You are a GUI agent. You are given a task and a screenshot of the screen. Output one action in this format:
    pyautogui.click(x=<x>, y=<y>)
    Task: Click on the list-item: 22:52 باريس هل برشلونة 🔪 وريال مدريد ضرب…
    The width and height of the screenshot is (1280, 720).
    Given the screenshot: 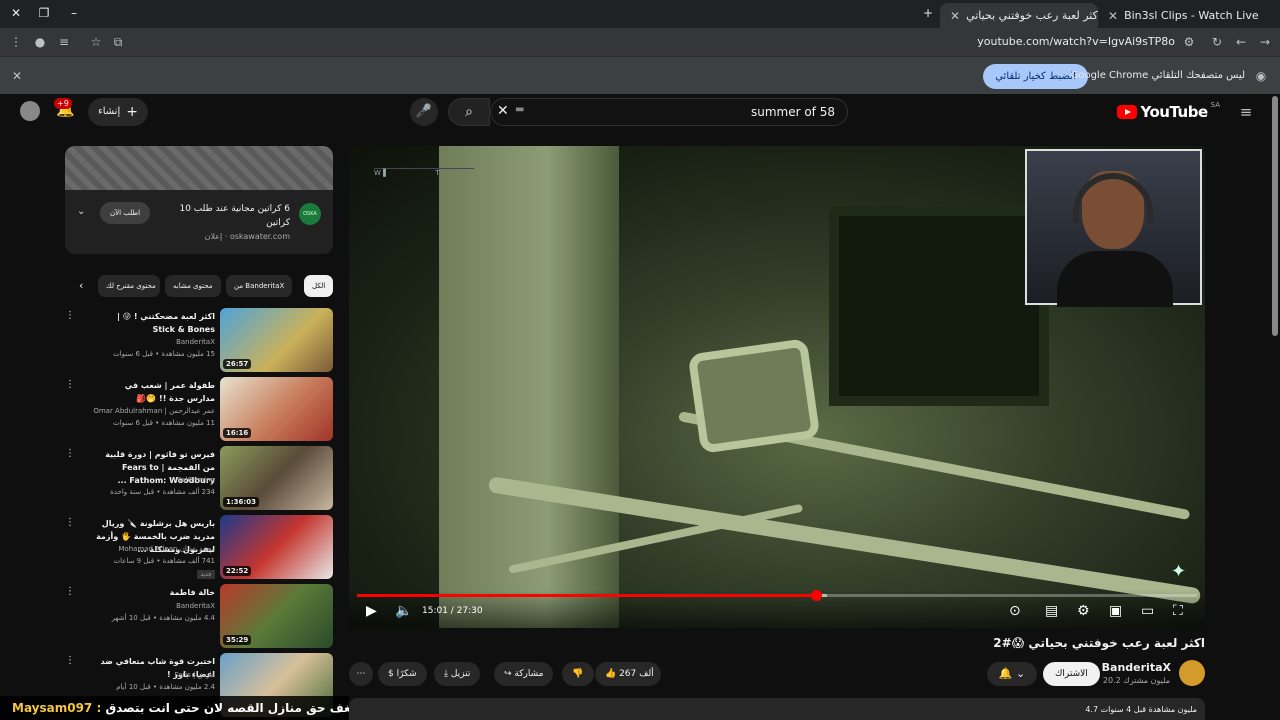 What is the action you would take?
    pyautogui.click(x=199, y=547)
    